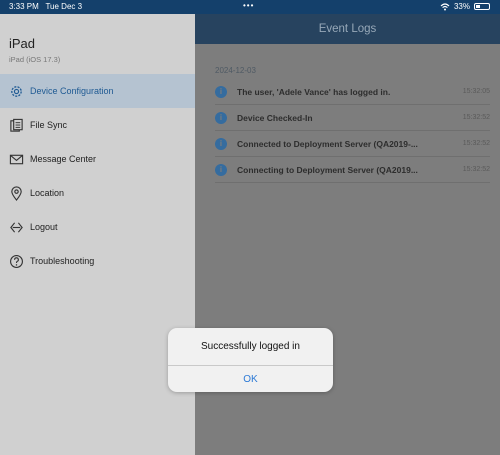 The height and width of the screenshot is (455, 500). What do you see at coordinates (97, 193) in the screenshot?
I see `sidebar-item-location: Location` at bounding box center [97, 193].